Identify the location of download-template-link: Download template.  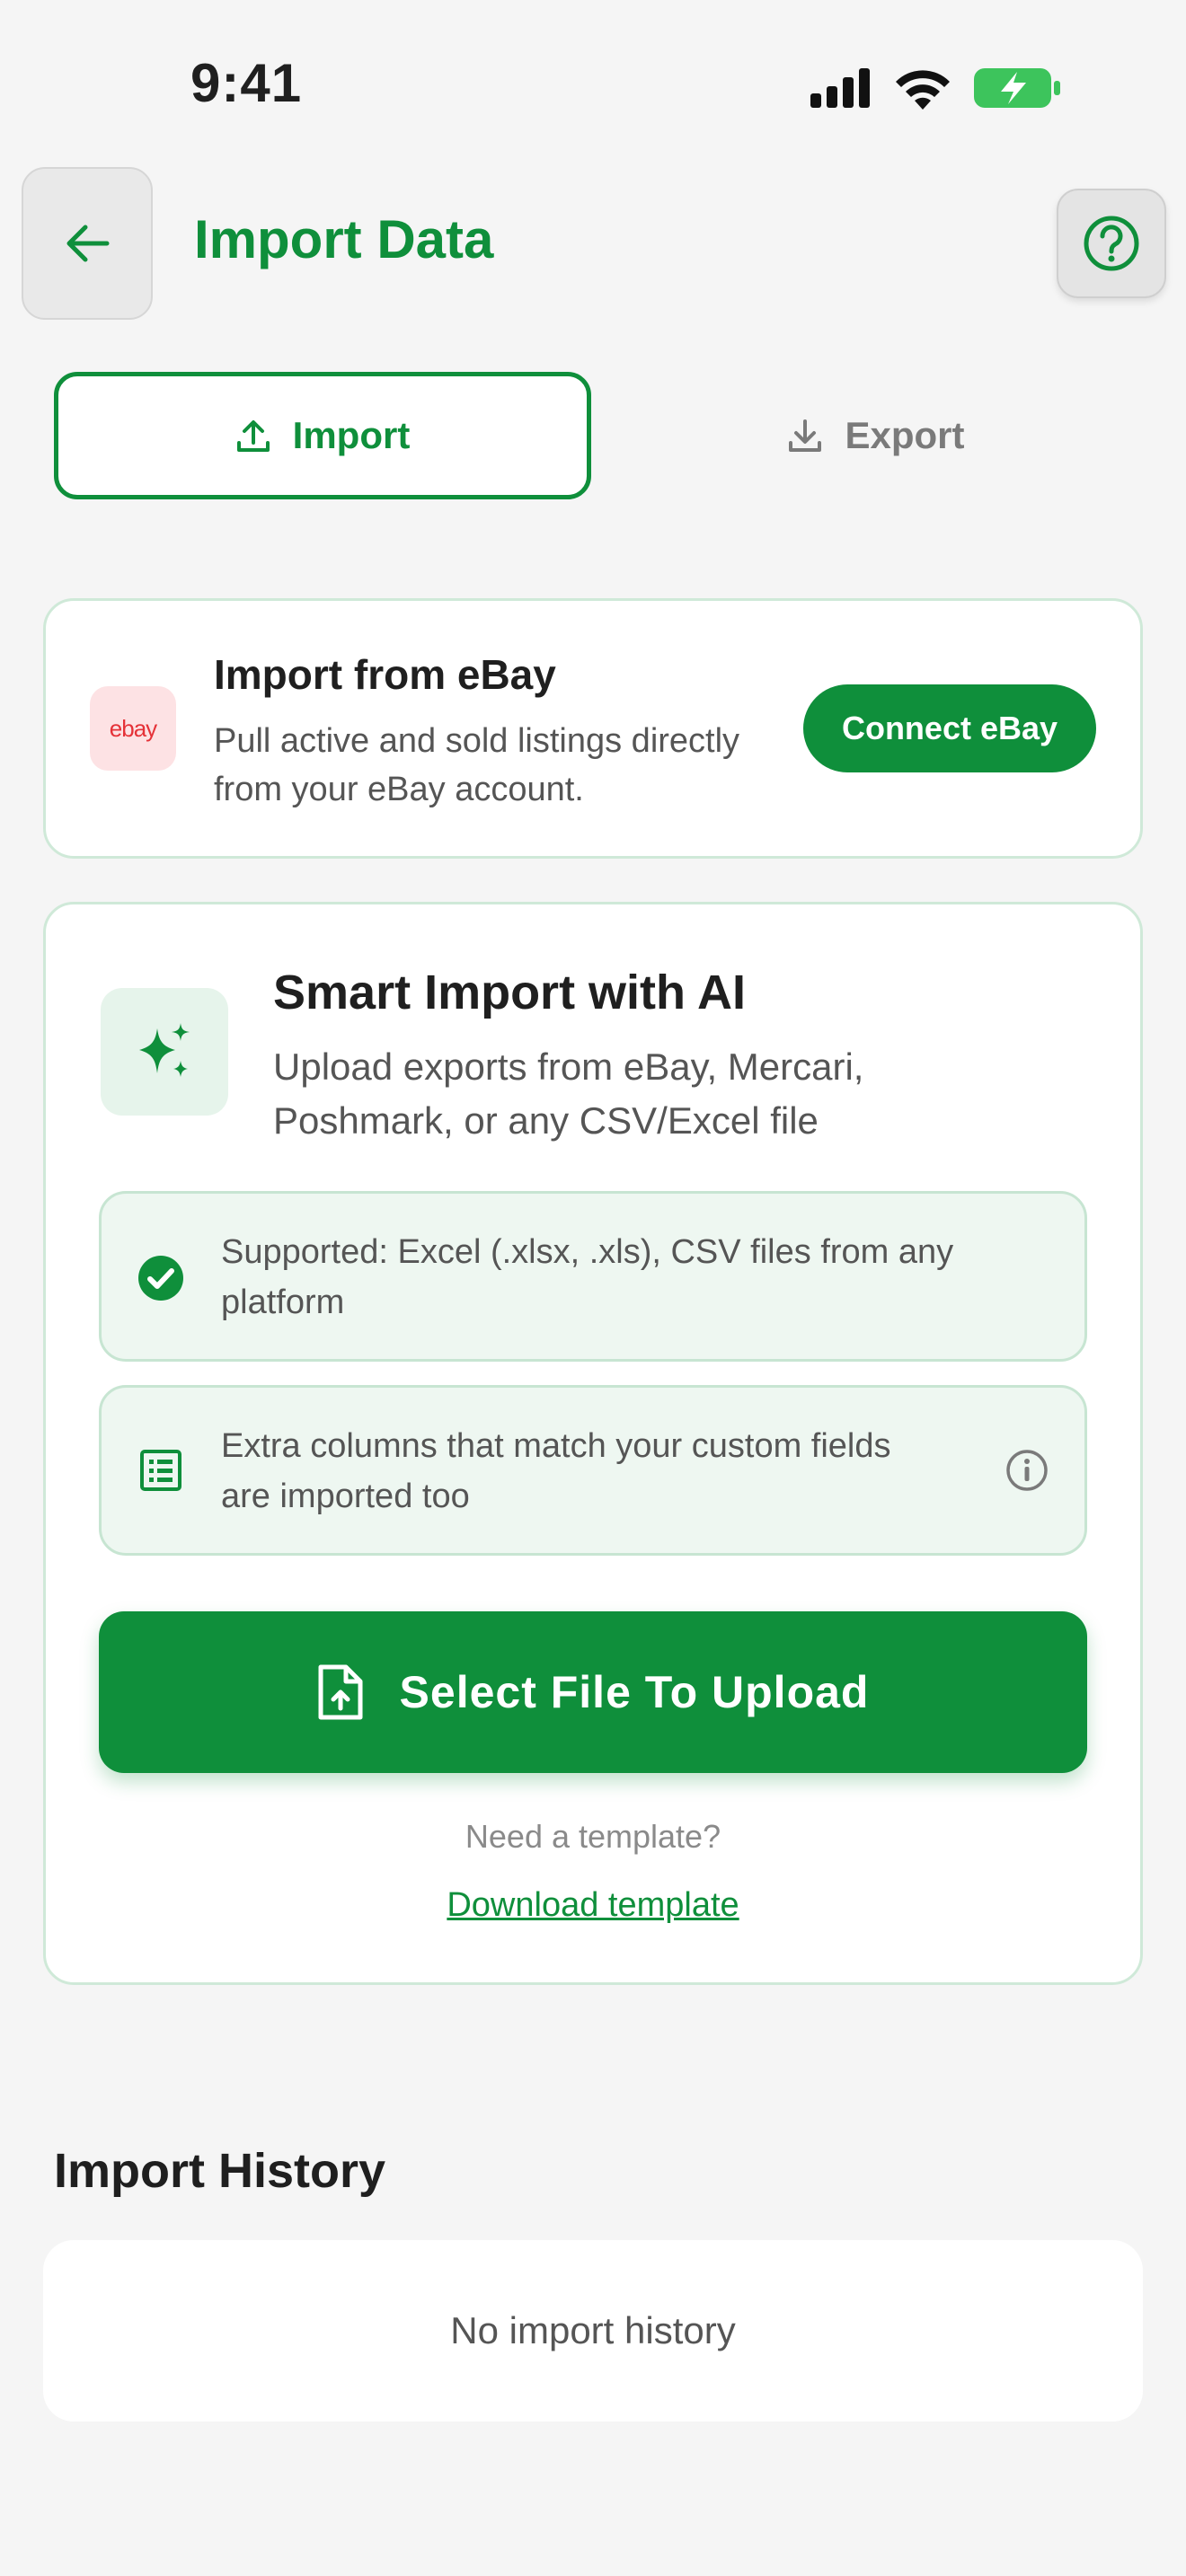
(593, 1905).